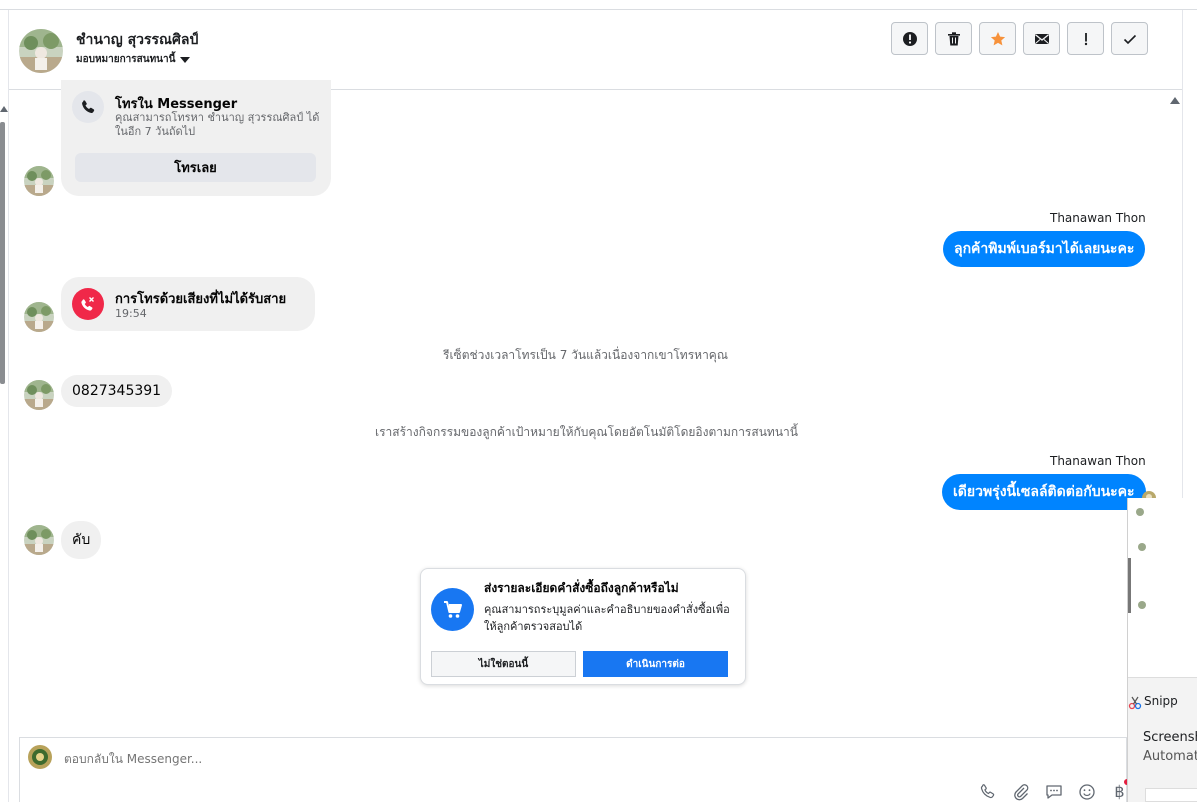 Image resolution: width=1197 pixels, height=802 pixels. What do you see at coordinates (195, 167) in the screenshot?
I see `call-now-button: โทรเลย` at bounding box center [195, 167].